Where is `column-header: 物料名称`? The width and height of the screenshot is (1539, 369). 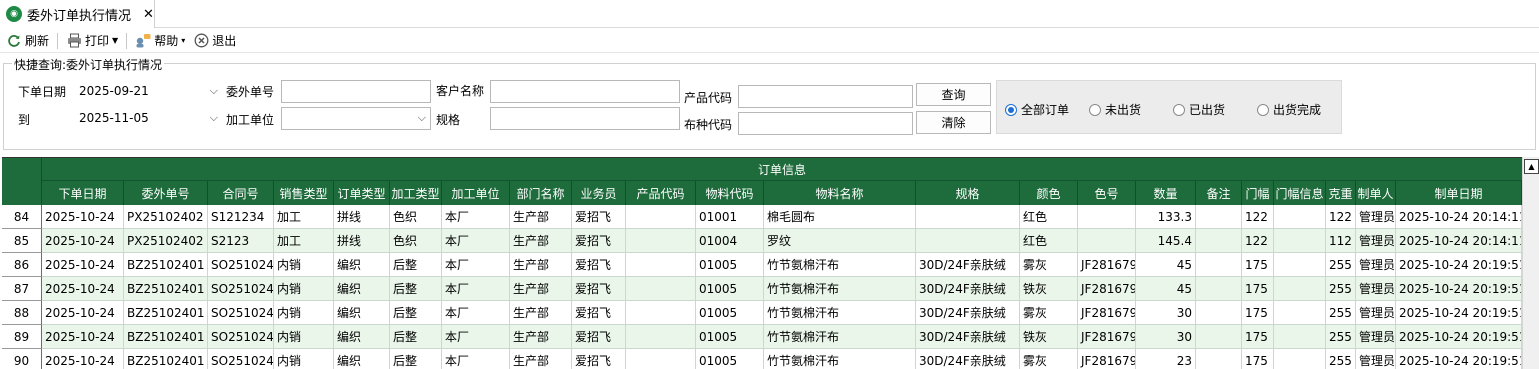 column-header: 物料名称 is located at coordinates (840, 193).